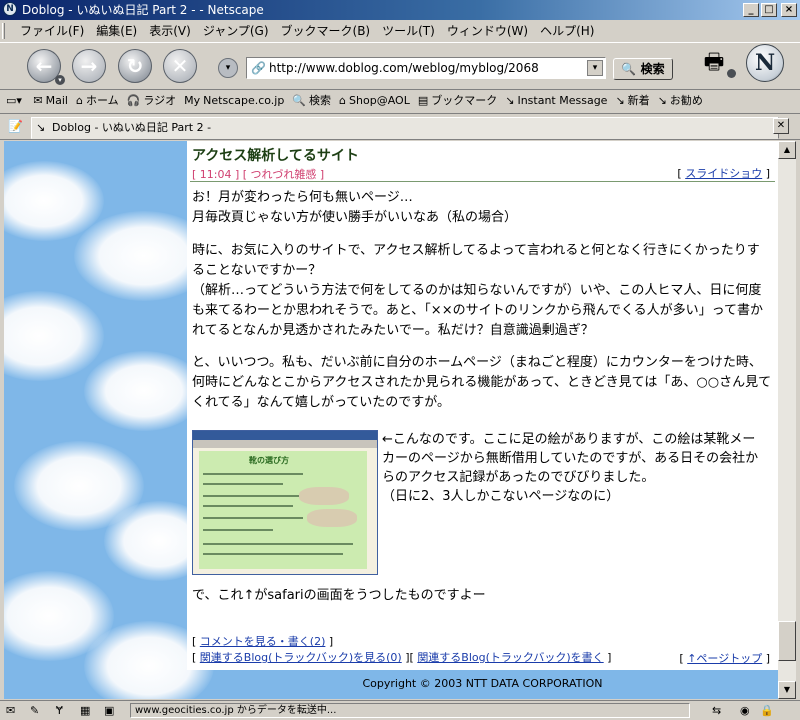 Image resolution: width=800 pixels, height=720 pixels. I want to click on personal-toolbar-label: お勧め, so click(686, 100).